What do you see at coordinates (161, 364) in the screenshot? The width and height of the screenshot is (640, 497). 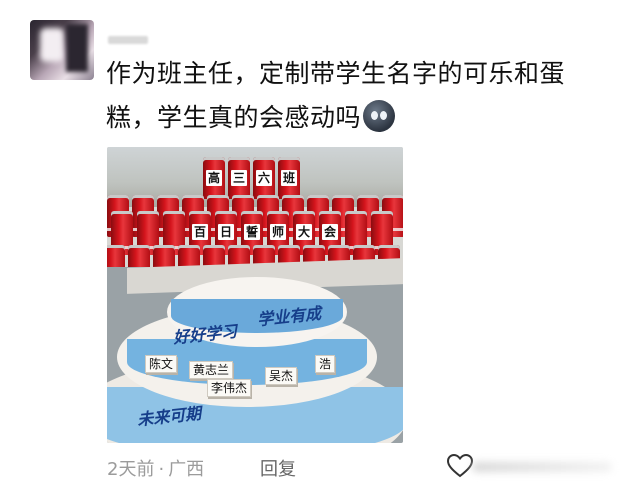 I see `name-tag: 陈文` at bounding box center [161, 364].